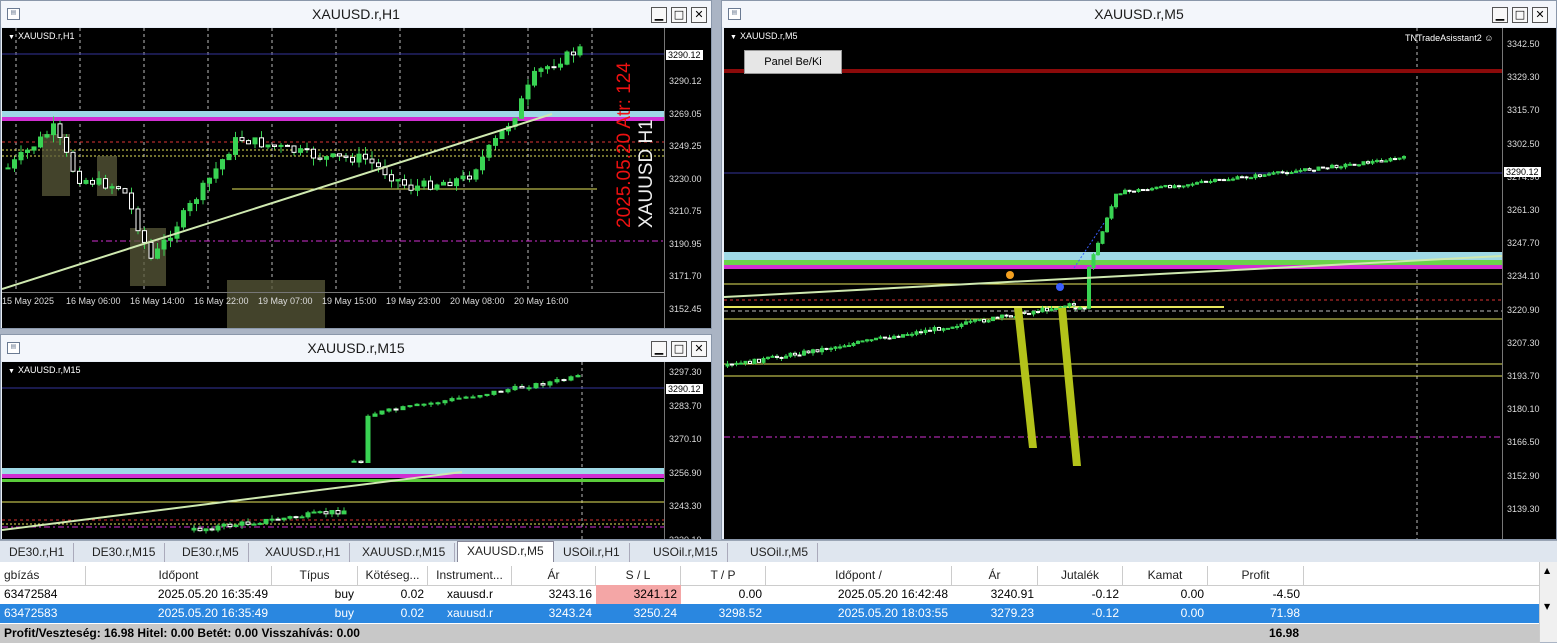 This screenshot has width=1557, height=643. I want to click on tab-xauusd-r-m15: XAUUSD.r,M15, so click(404, 552).